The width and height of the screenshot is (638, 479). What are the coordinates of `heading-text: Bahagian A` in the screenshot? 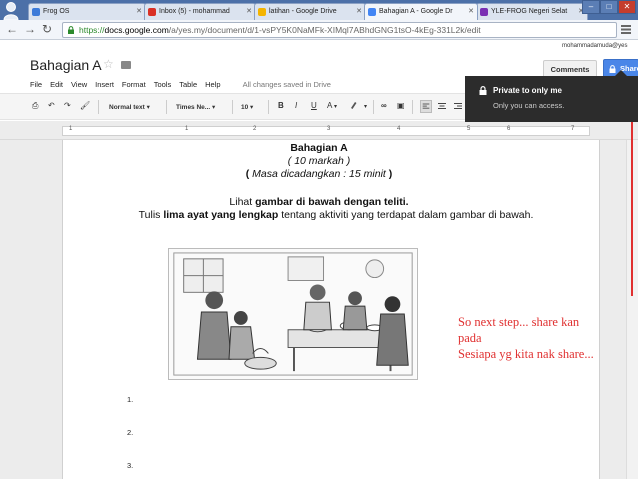 It's located at (319, 148).